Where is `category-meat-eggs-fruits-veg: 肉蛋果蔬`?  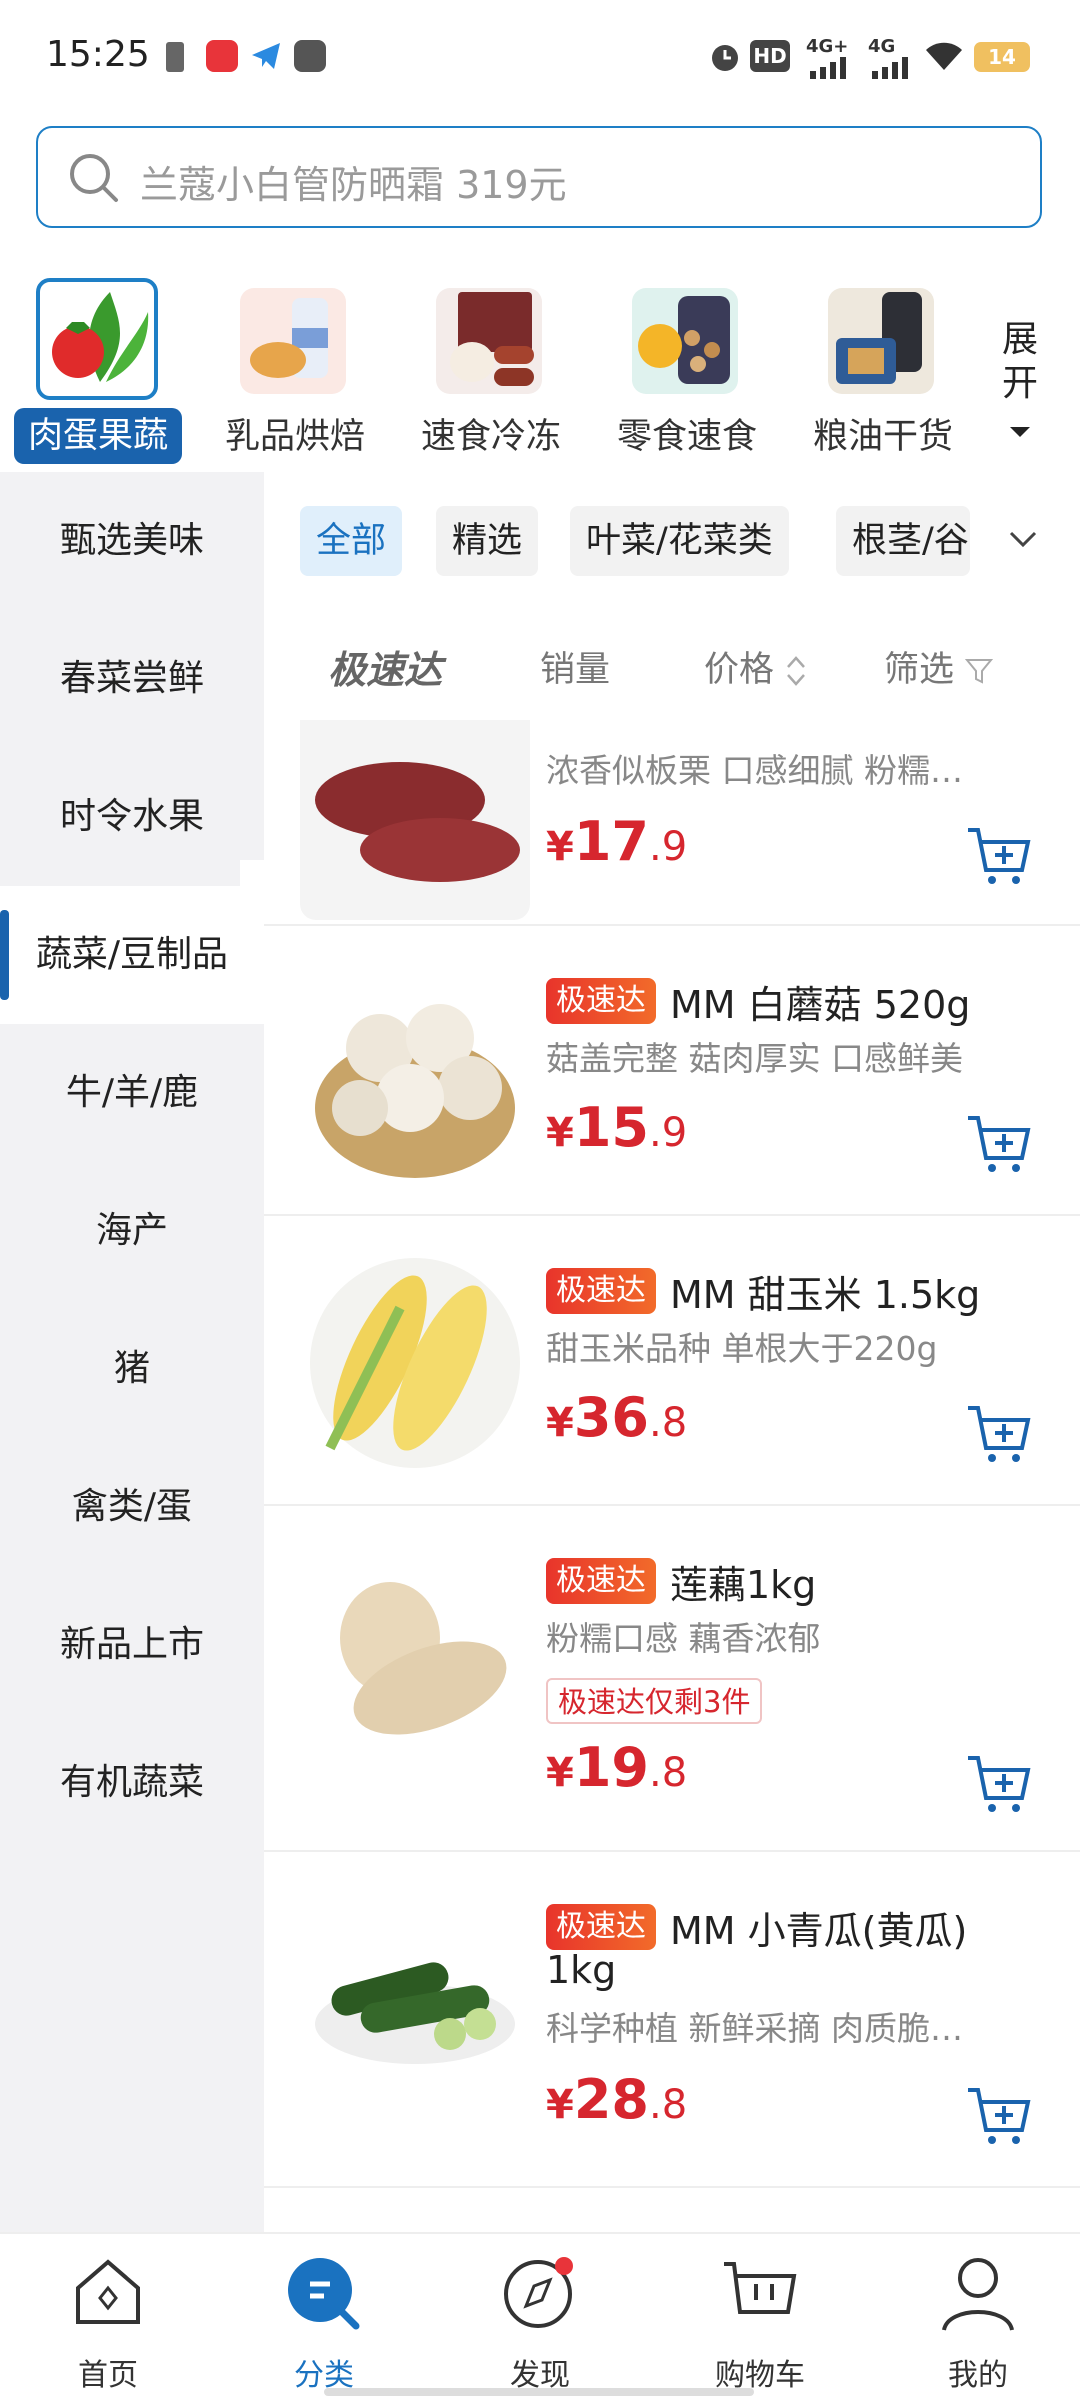 category-meat-eggs-fruits-veg: 肉蛋果蔬 is located at coordinates (95, 372).